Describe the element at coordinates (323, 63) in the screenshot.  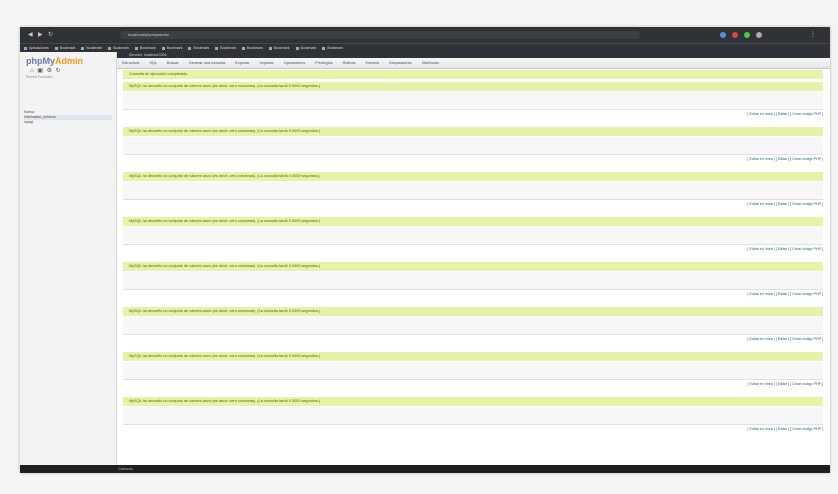
I see `tab-privileges: Privilegios` at that location.